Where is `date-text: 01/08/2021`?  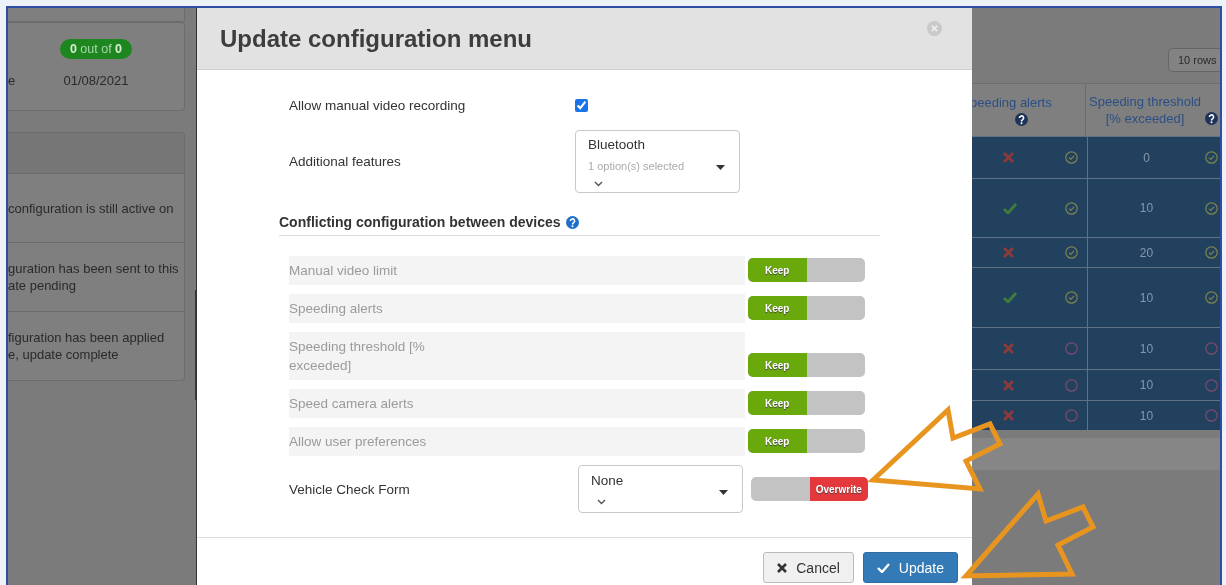 date-text: 01/08/2021 is located at coordinates (96, 80).